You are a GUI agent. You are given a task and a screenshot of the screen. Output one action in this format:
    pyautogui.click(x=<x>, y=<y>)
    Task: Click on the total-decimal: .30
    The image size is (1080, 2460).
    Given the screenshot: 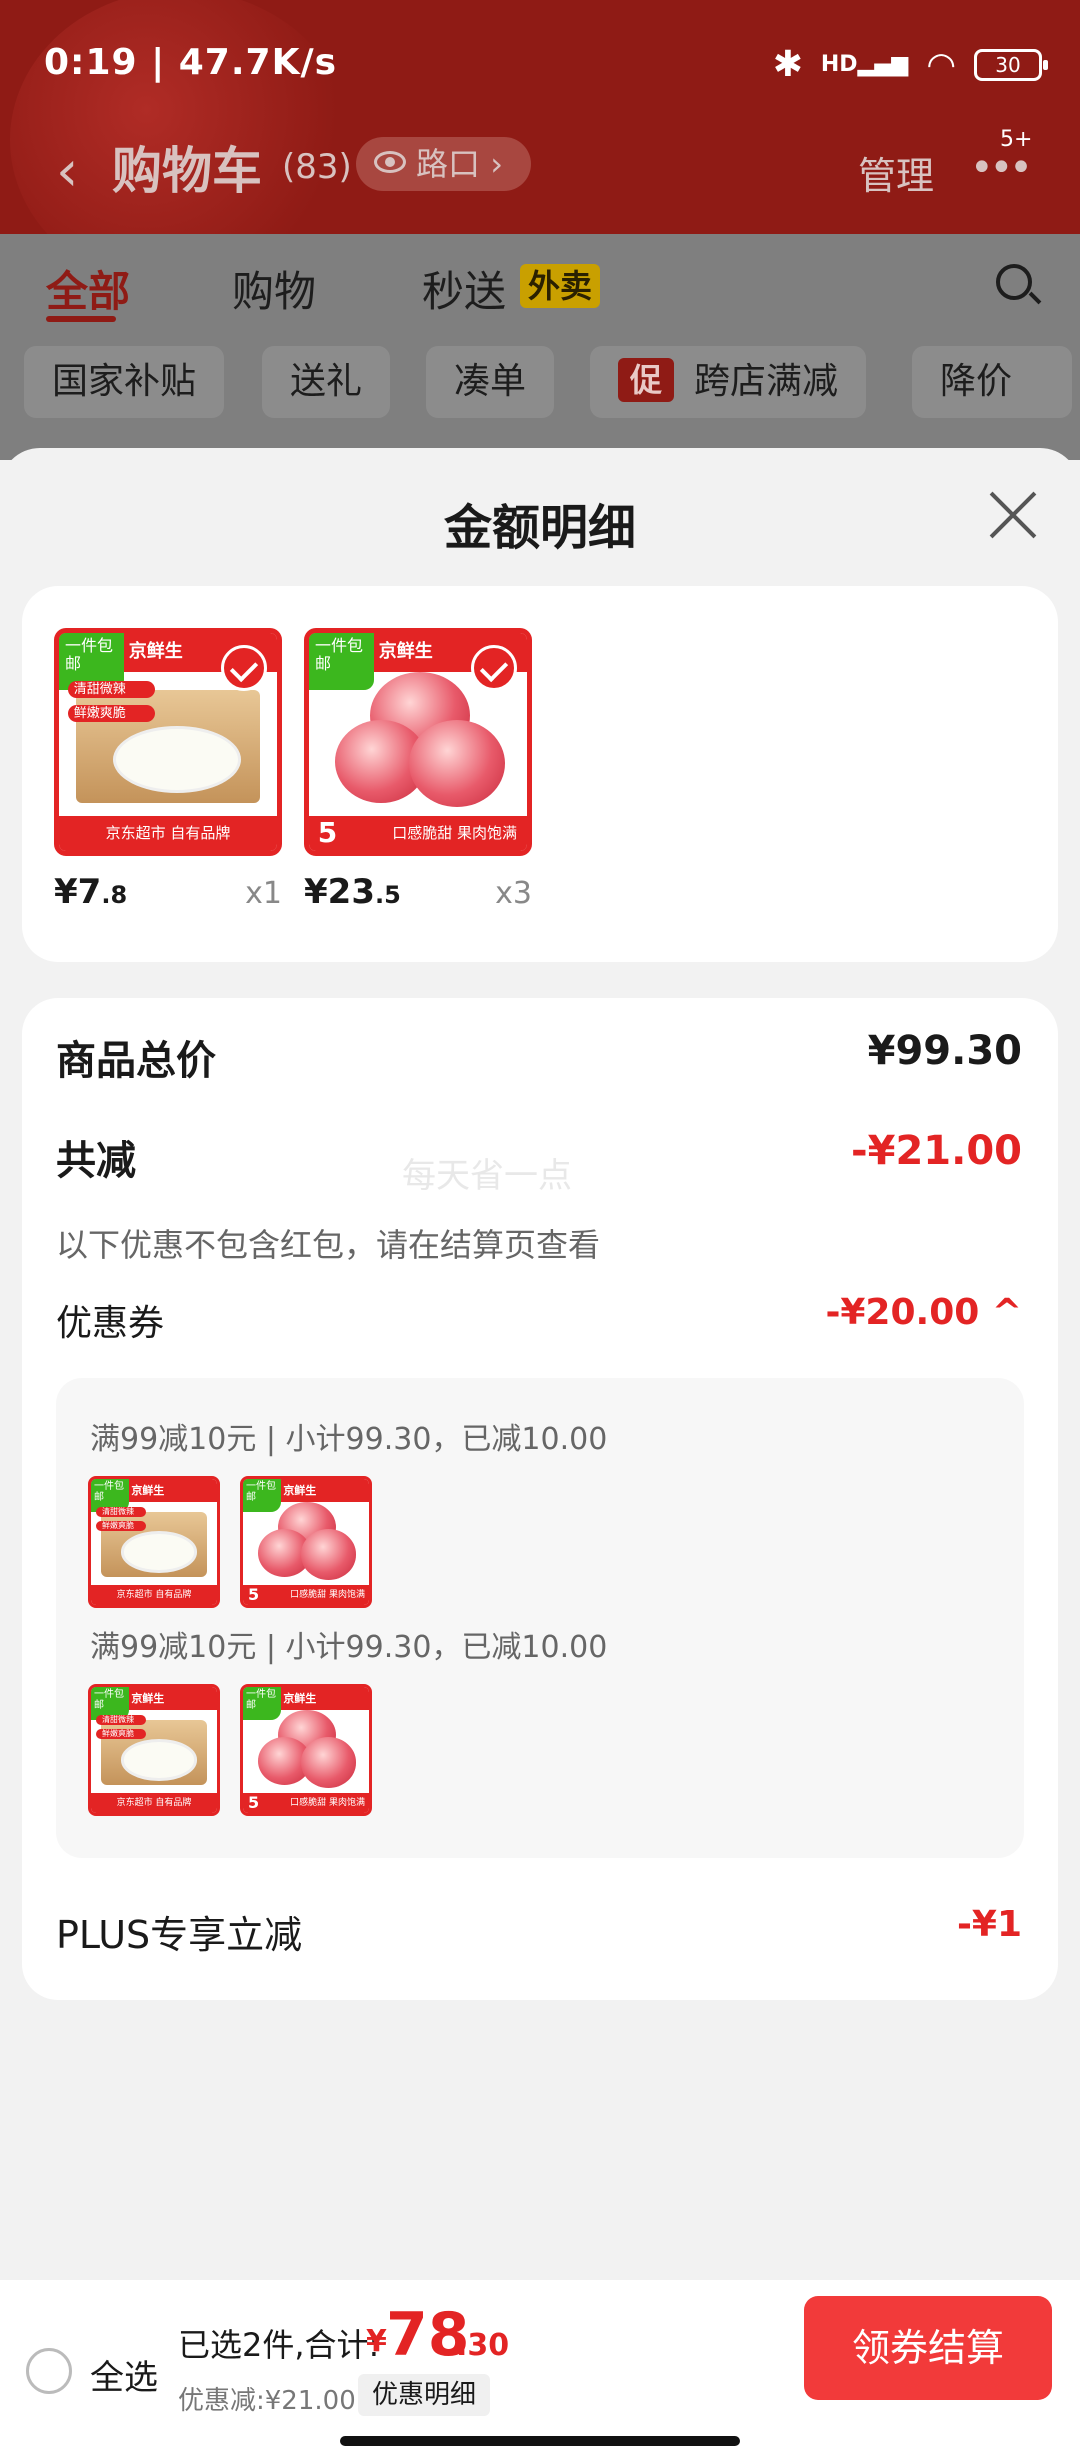 What is the action you would take?
    pyautogui.click(x=483, y=2345)
    